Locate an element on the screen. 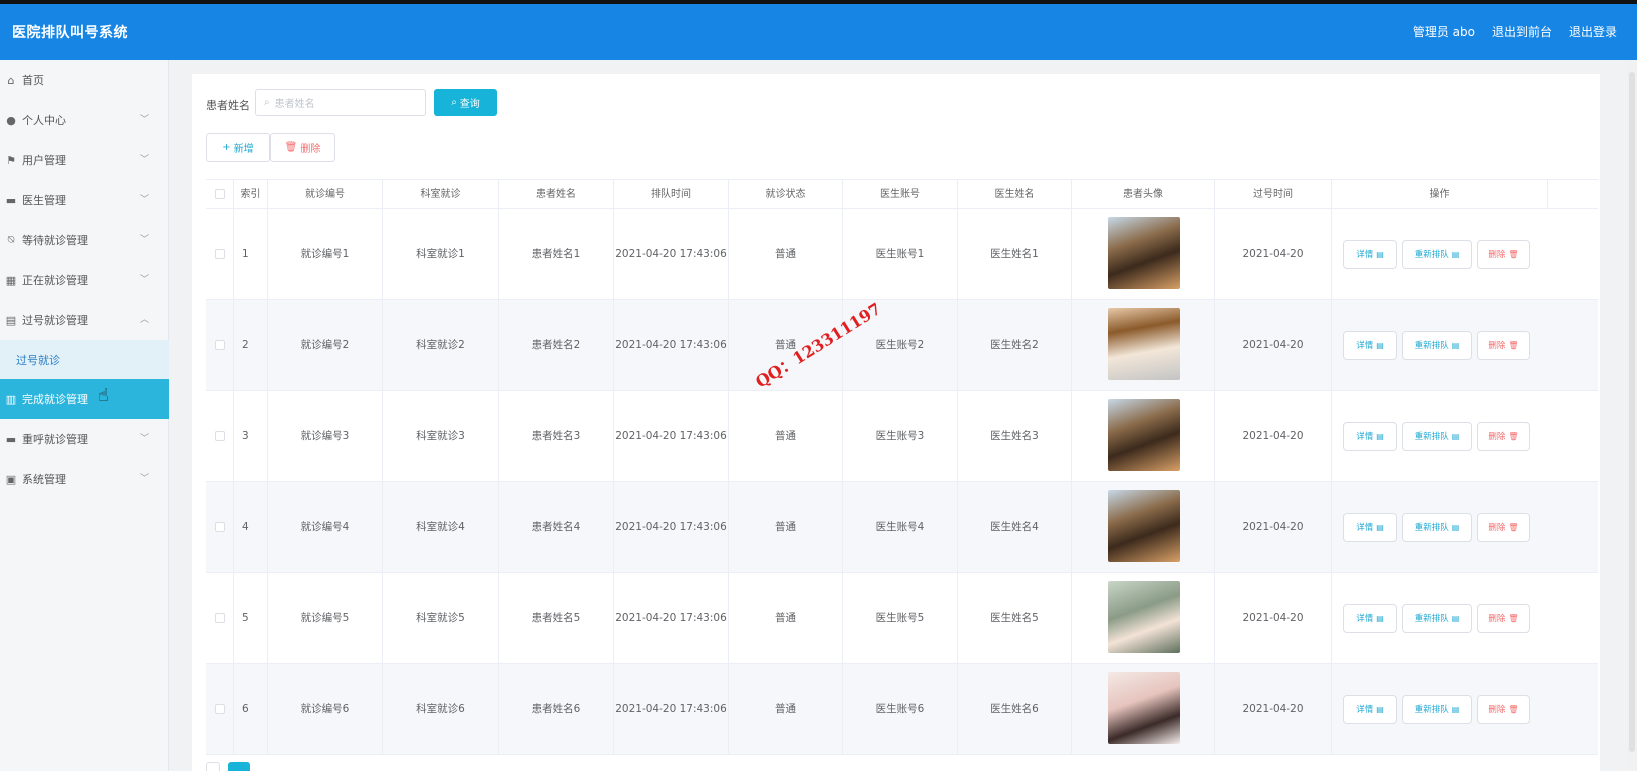  cell-index: 5 is located at coordinates (251, 618).